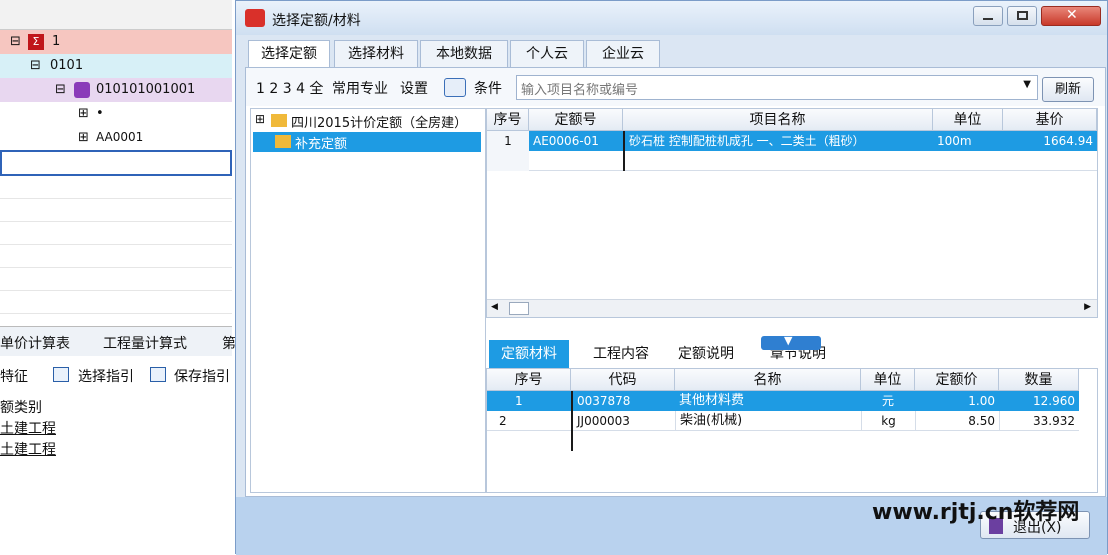 The height and width of the screenshot is (555, 1108). Describe the element at coordinates (229, 343) in the screenshot. I see `tab-more: 第` at that location.